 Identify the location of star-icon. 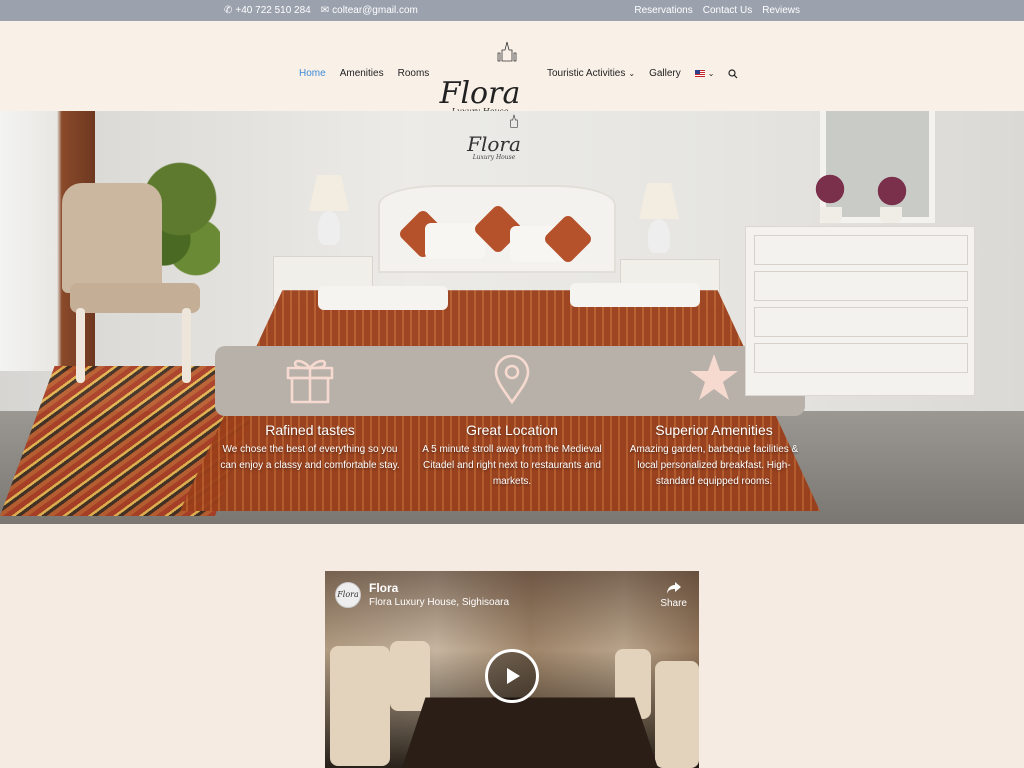
(714, 377).